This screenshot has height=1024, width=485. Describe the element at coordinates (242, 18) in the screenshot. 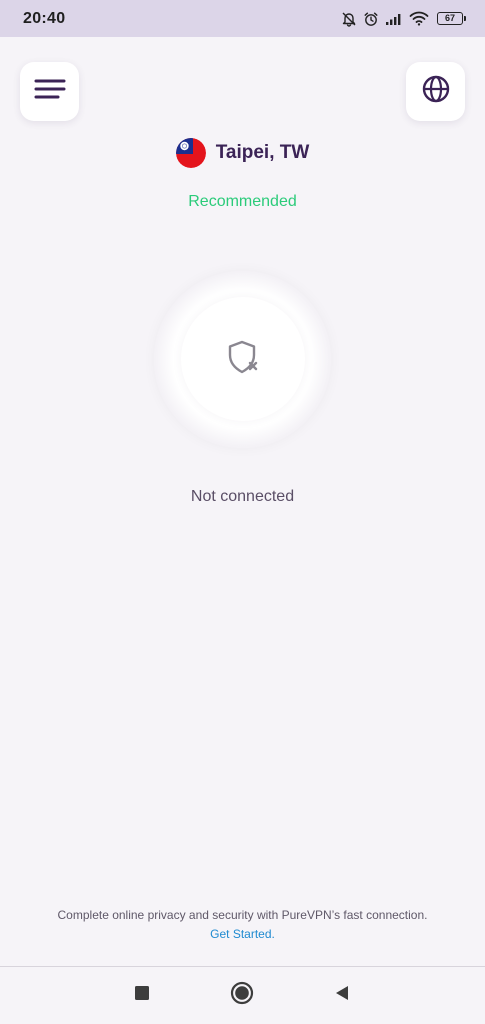

I see `status-bar: 20:40 67` at that location.